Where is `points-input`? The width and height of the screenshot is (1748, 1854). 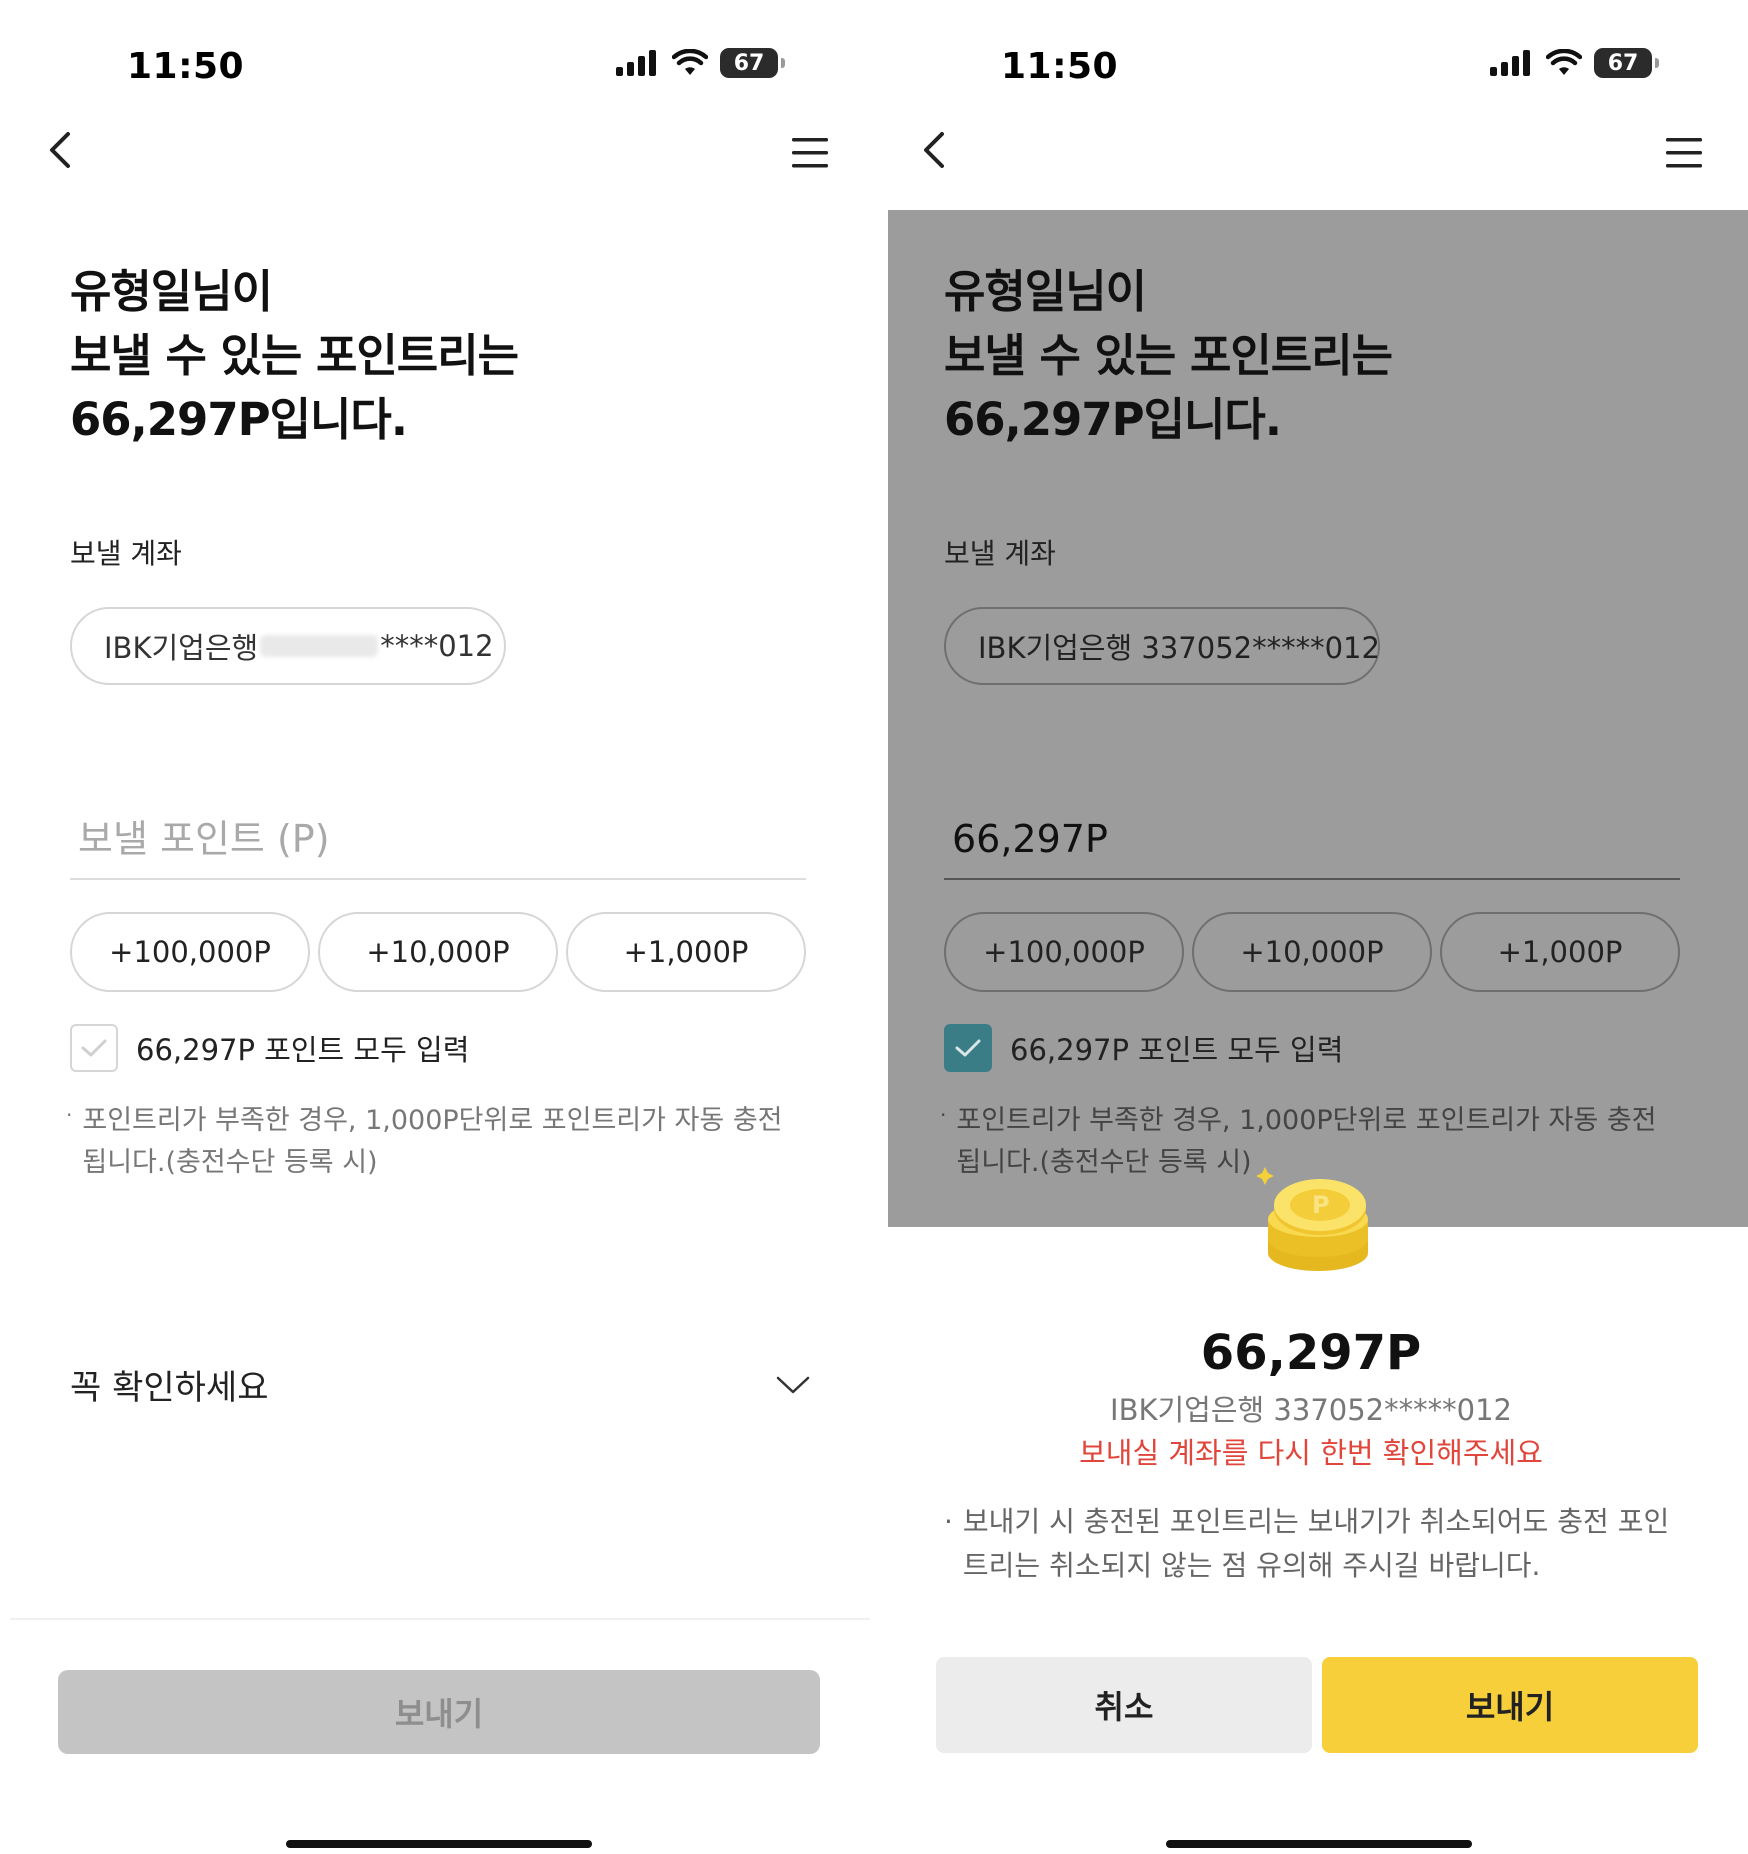
points-input is located at coordinates (438, 840).